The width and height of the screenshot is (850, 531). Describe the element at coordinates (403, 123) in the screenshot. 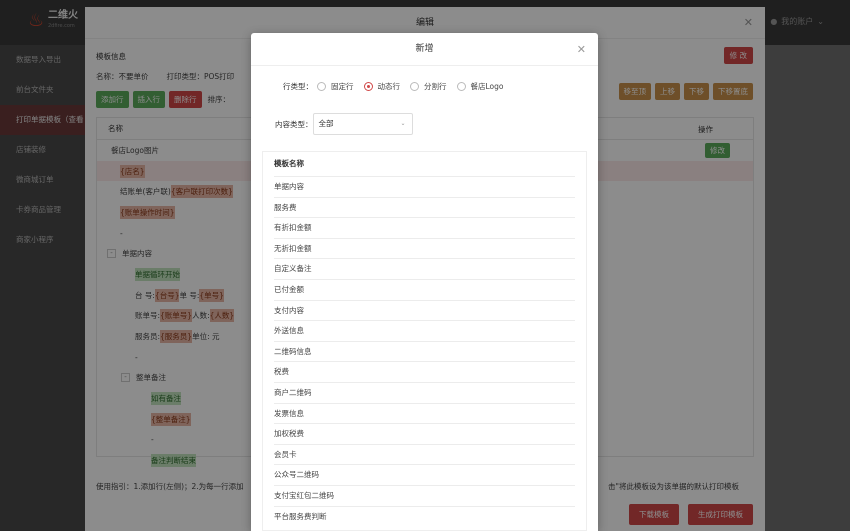

I see `chevron-down-icon: ⌄` at that location.